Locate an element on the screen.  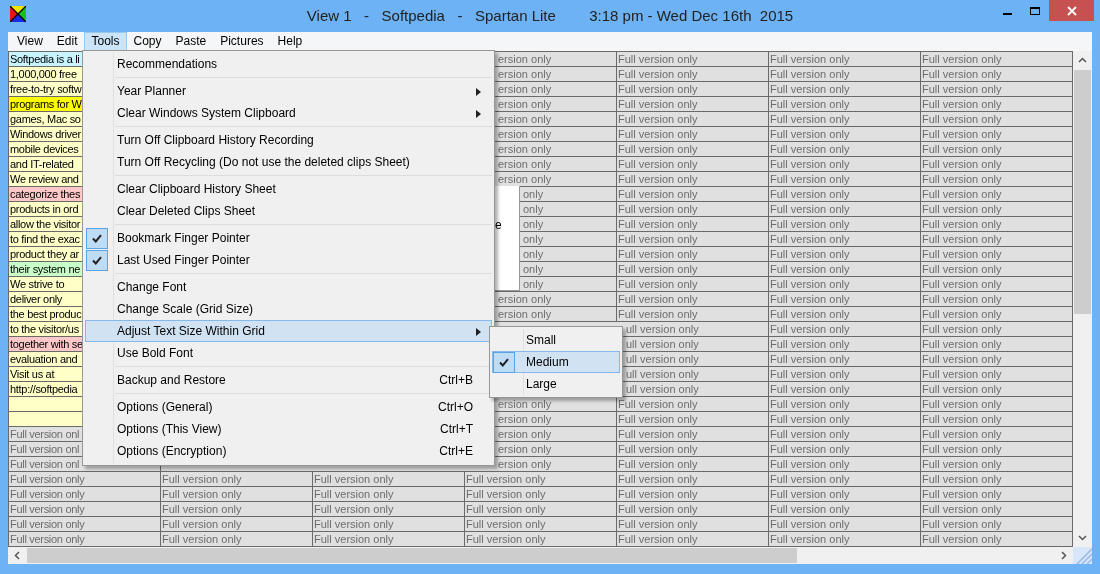
menu-bar-item: Pictures is located at coordinates (242, 41).